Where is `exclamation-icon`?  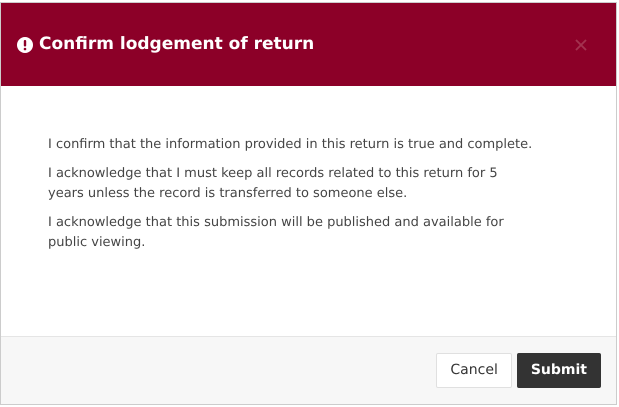 exclamation-icon is located at coordinates (25, 44).